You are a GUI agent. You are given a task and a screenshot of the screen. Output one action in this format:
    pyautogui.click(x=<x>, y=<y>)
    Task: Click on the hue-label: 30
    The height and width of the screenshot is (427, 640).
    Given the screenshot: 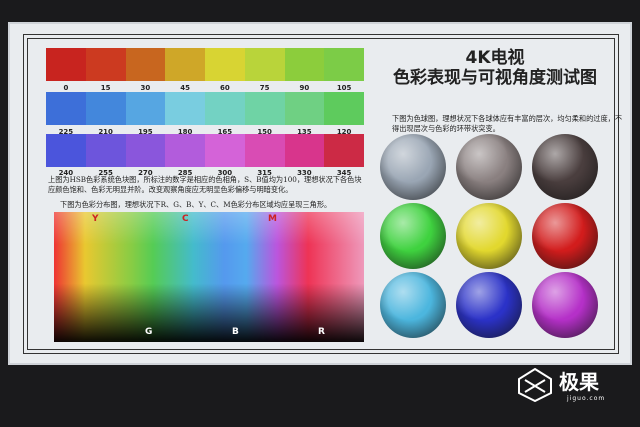 What is the action you would take?
    pyautogui.click(x=145, y=88)
    